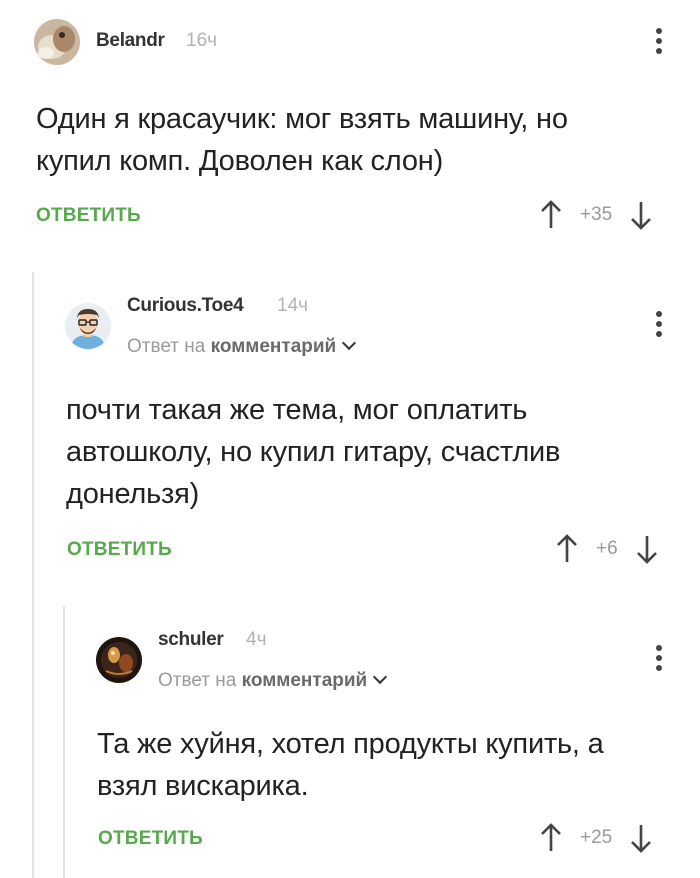  I want to click on comment-author: Belandr, so click(130, 41).